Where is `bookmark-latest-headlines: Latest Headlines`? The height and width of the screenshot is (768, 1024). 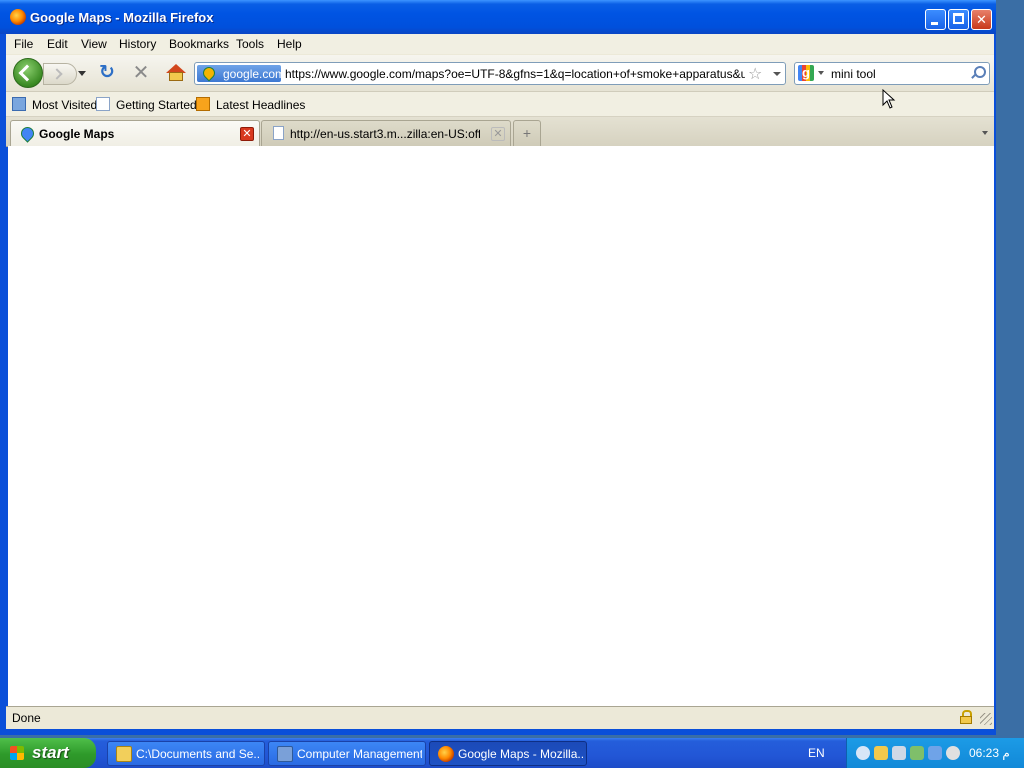
bookmark-latest-headlines: Latest Headlines is located at coordinates (251, 105).